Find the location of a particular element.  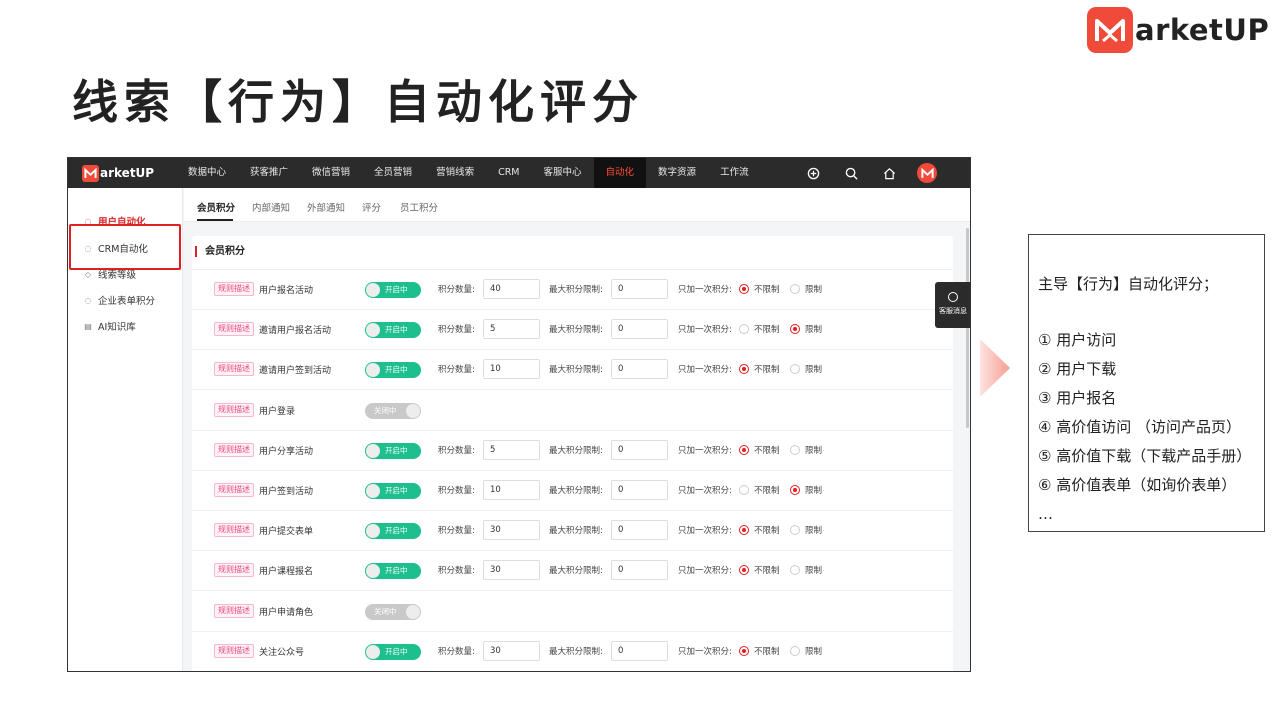

rule-name: 关注公众号 is located at coordinates (282, 652).